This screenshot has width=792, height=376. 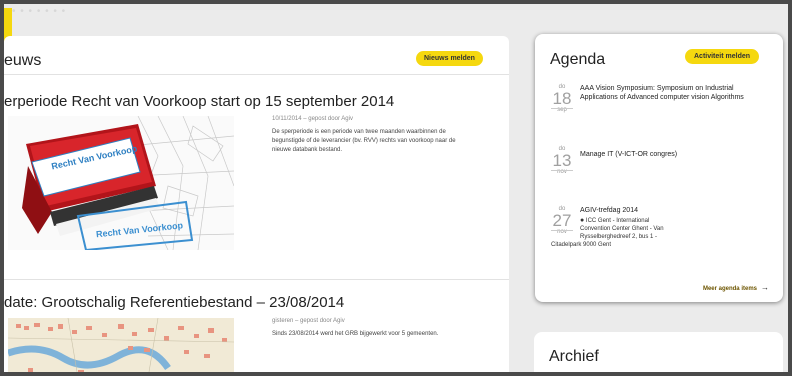 What do you see at coordinates (658, 354) in the screenshot?
I see `archief-card: Archief` at bounding box center [658, 354].